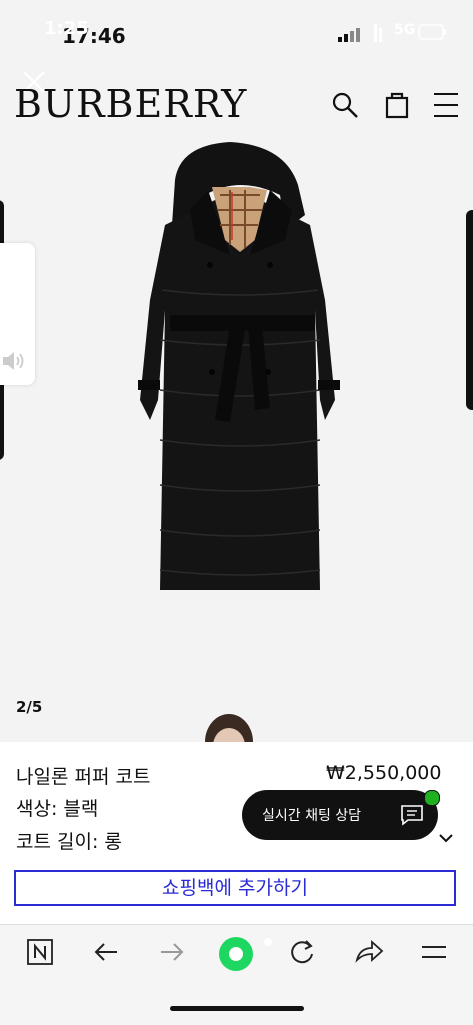 This screenshot has height=1025, width=473. Describe the element at coordinates (235, 888) in the screenshot. I see `add-to-bag-button: 쇼핑백에 추가하기` at that location.